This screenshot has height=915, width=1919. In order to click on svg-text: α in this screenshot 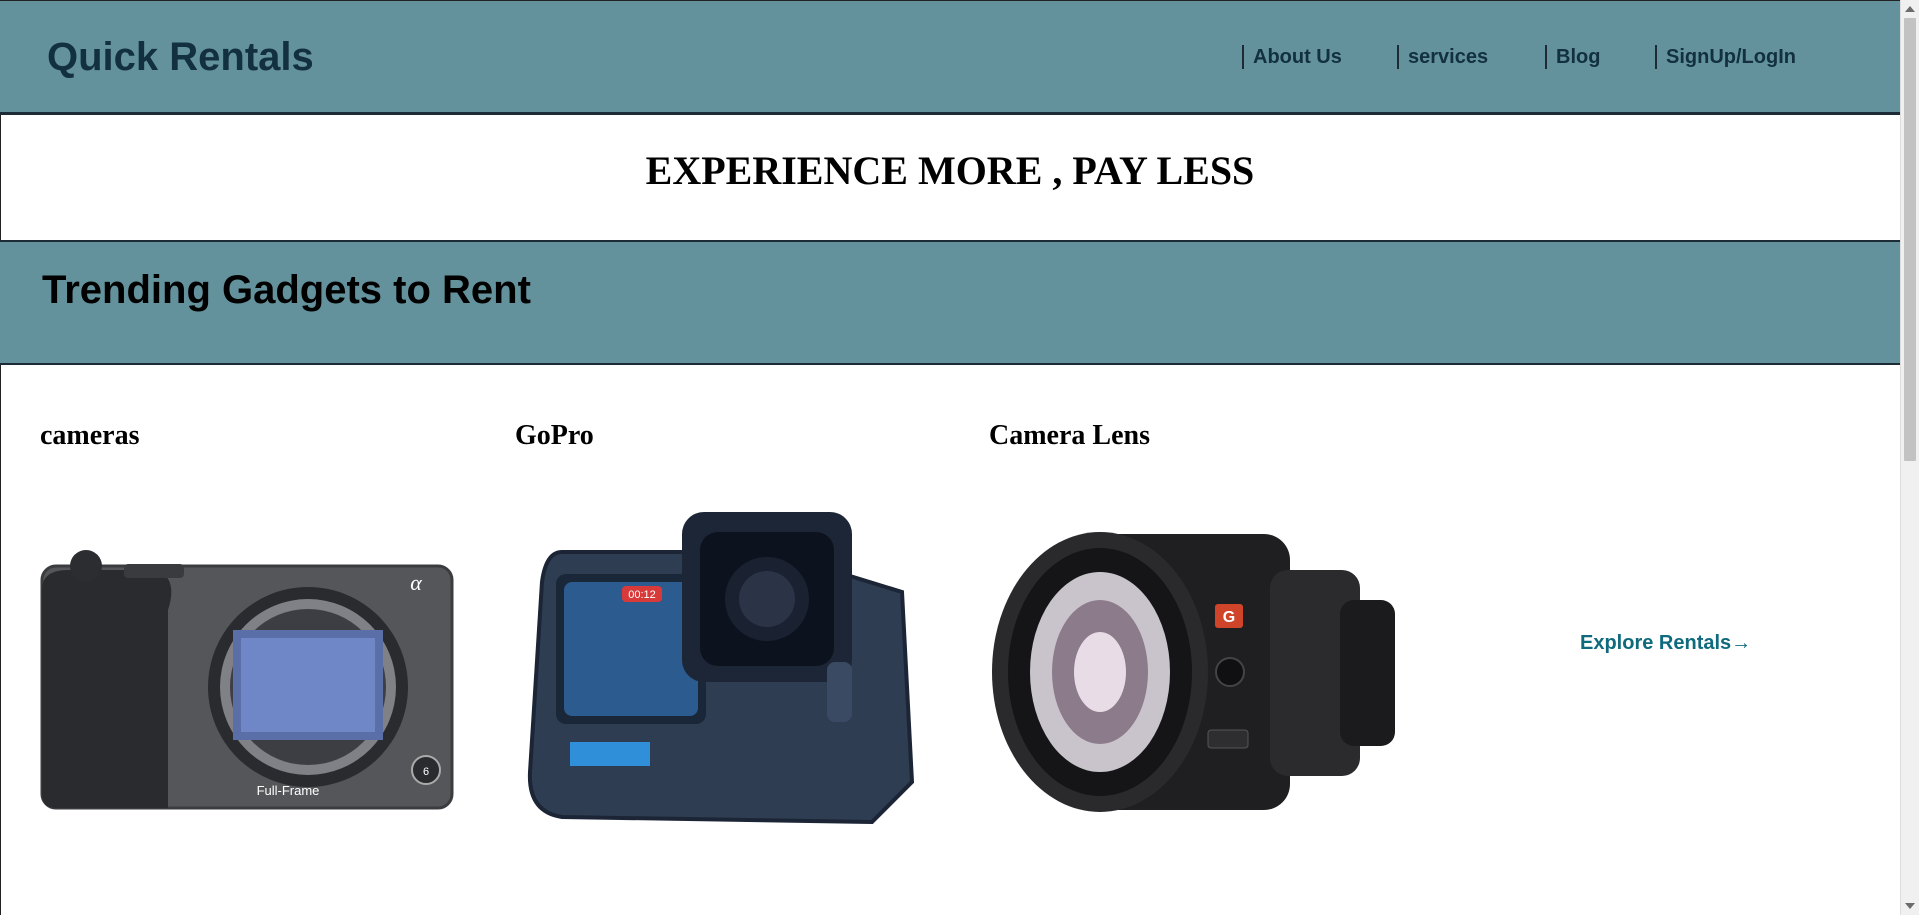, I will do `click(416, 582)`.